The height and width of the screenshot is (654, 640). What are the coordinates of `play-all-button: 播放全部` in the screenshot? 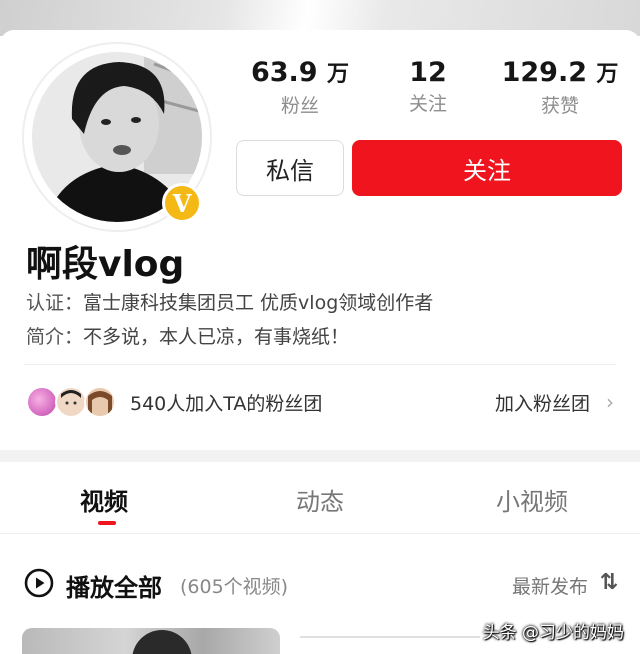 It's located at (114, 585).